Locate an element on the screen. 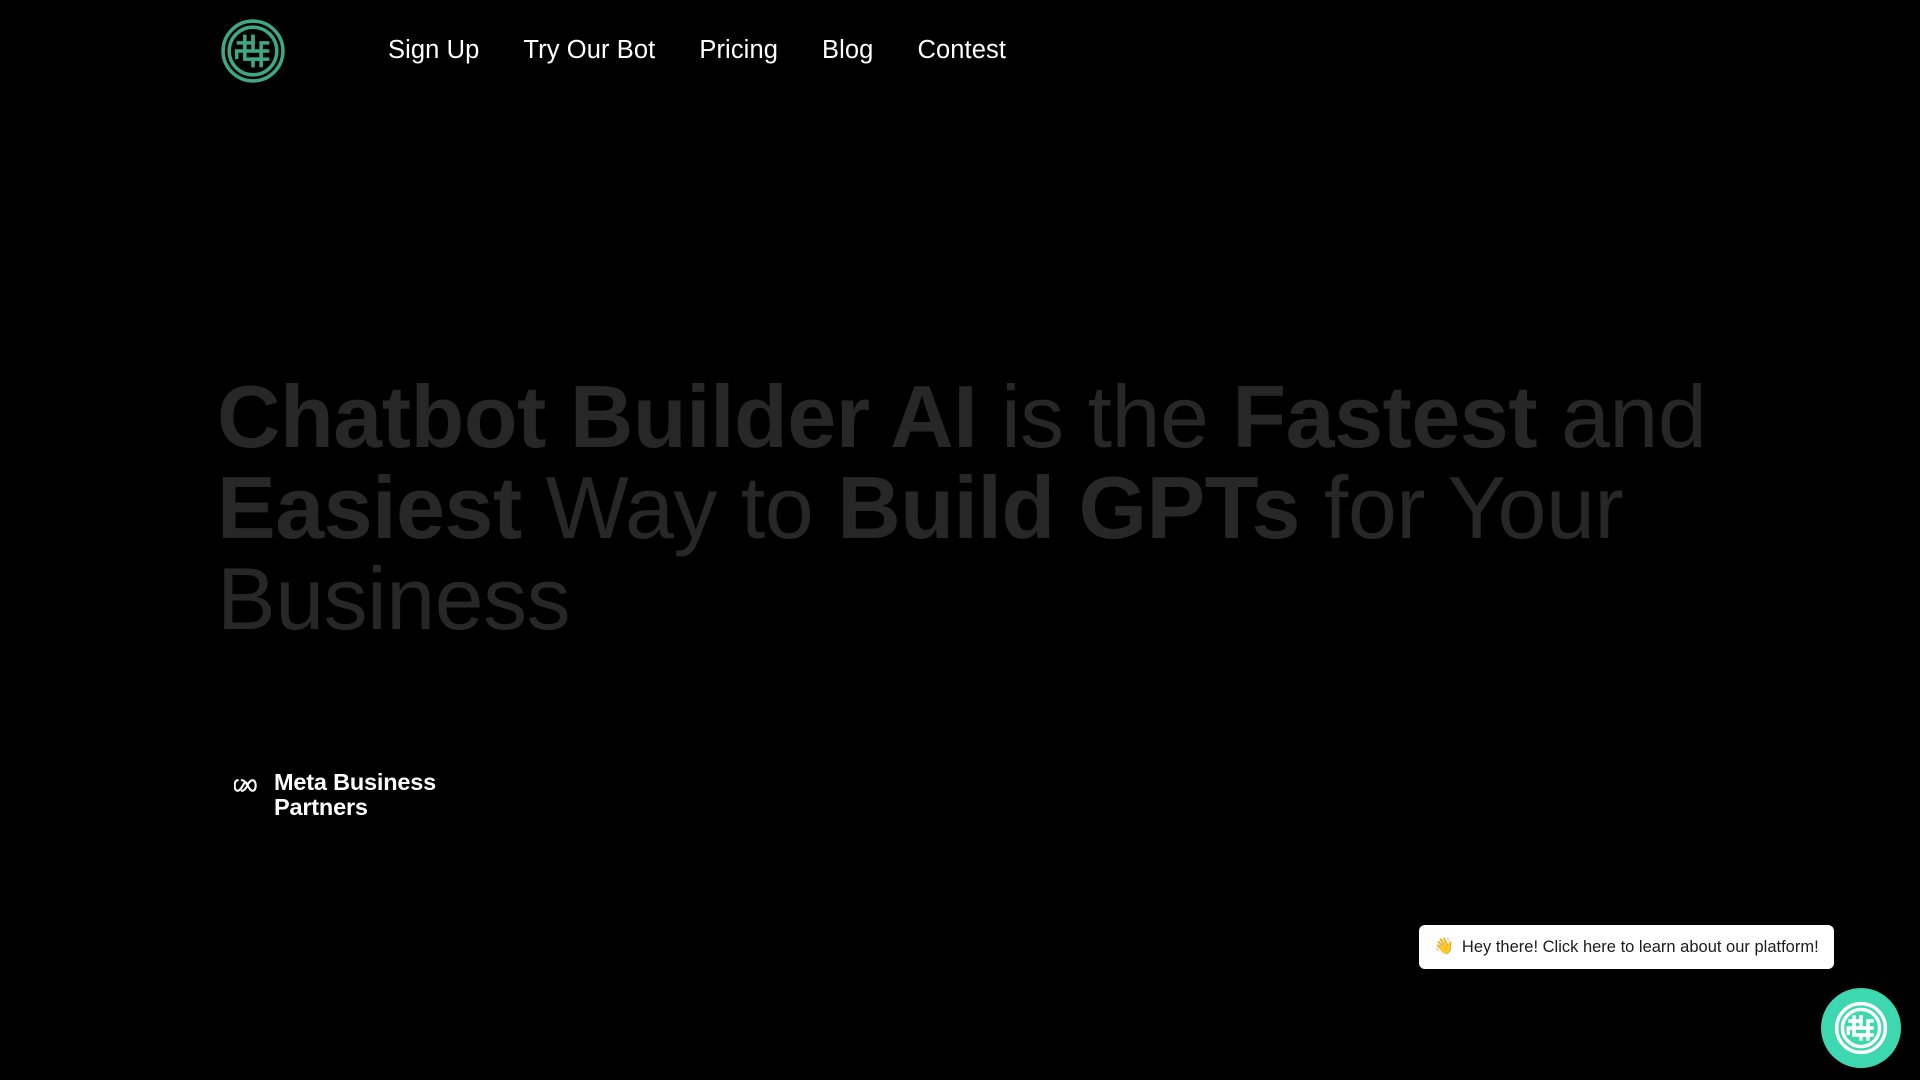 This screenshot has width=1920, height=1080. nav-try-our-bot: Try Our Bot is located at coordinates (589, 51).